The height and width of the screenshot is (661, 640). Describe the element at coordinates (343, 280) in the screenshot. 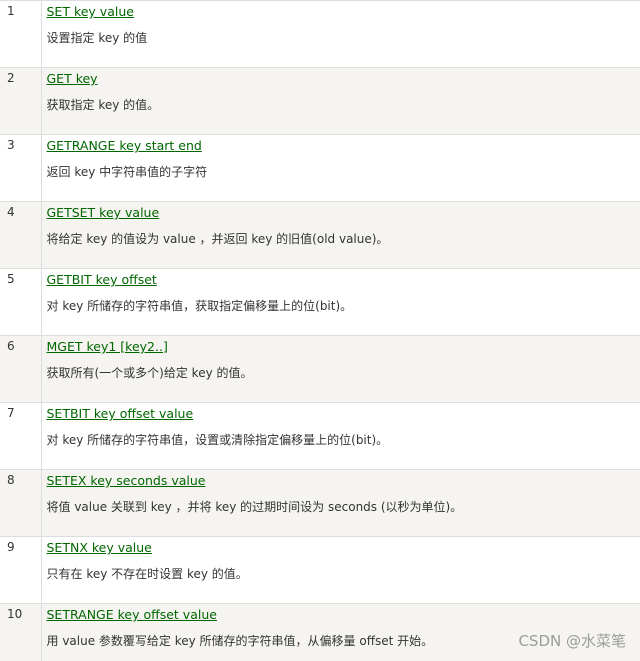

I see `command-link-getbit: GETBIT key offset` at that location.